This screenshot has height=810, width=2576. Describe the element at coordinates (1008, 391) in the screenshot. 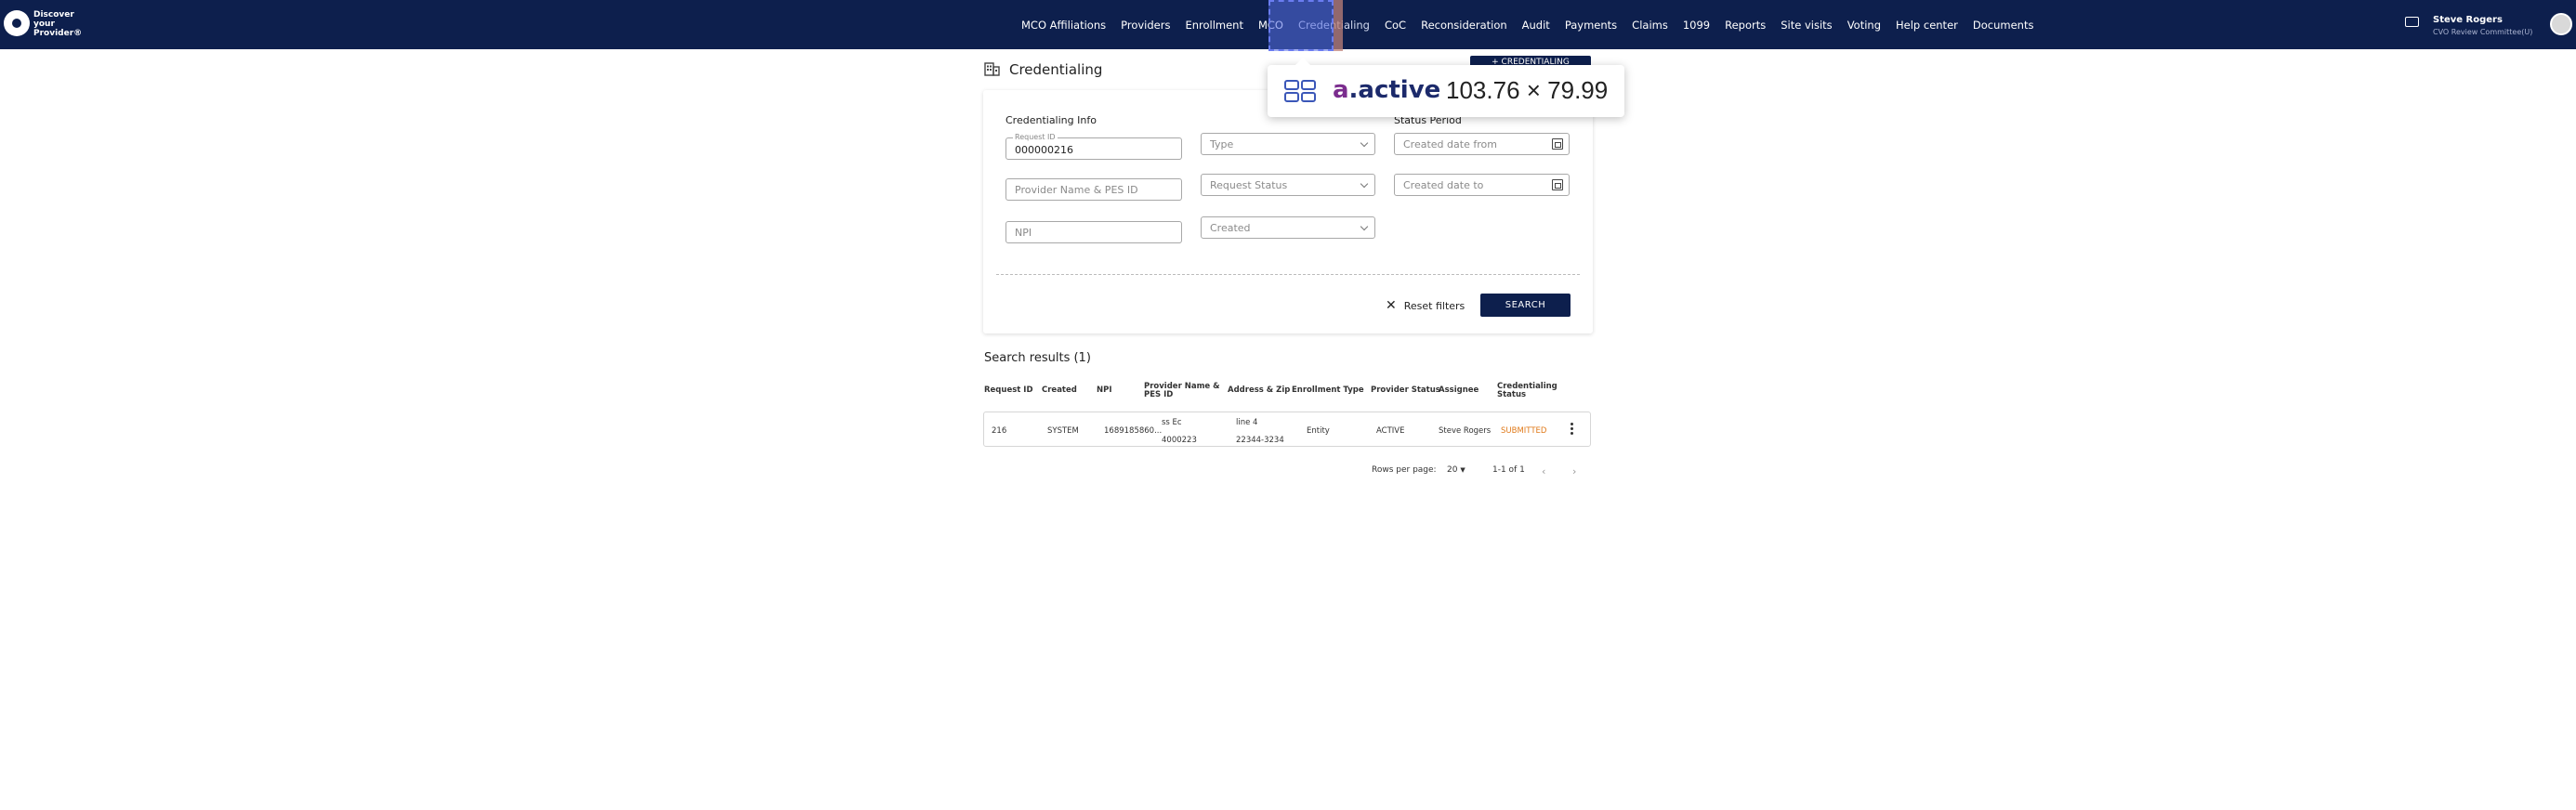

I see `column-header-request-id: Request ID` at that location.